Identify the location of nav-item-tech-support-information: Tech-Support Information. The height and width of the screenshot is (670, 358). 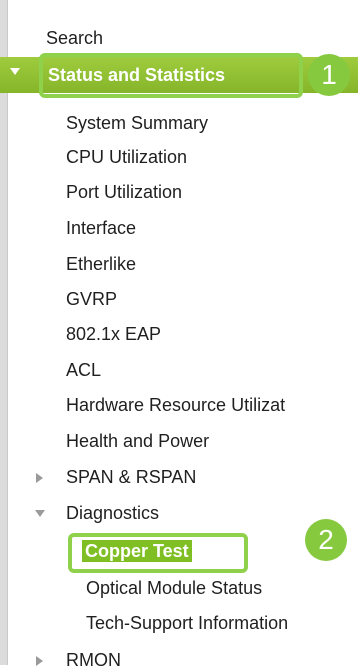
(187, 623).